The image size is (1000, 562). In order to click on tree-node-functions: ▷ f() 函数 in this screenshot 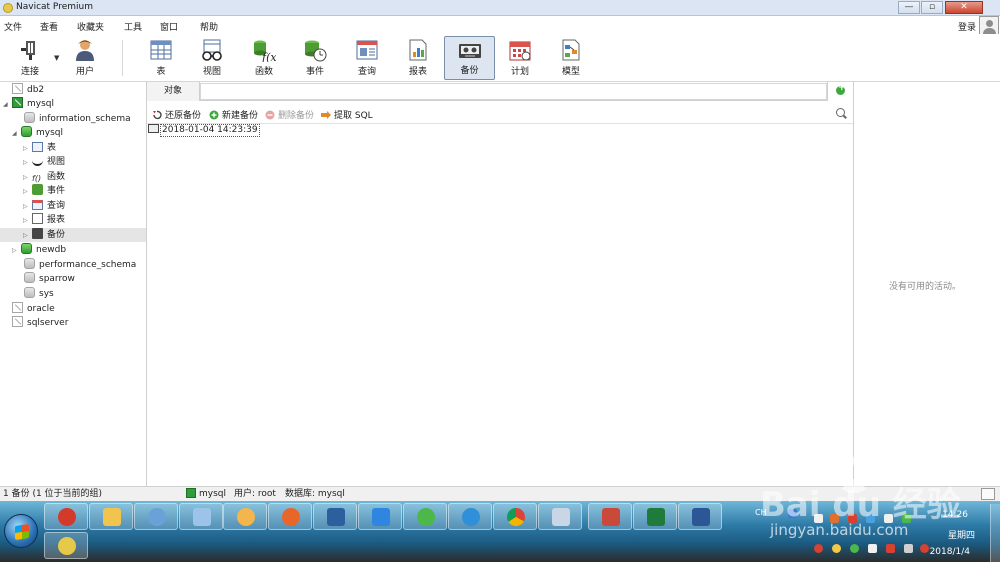, I will do `click(44, 177)`.